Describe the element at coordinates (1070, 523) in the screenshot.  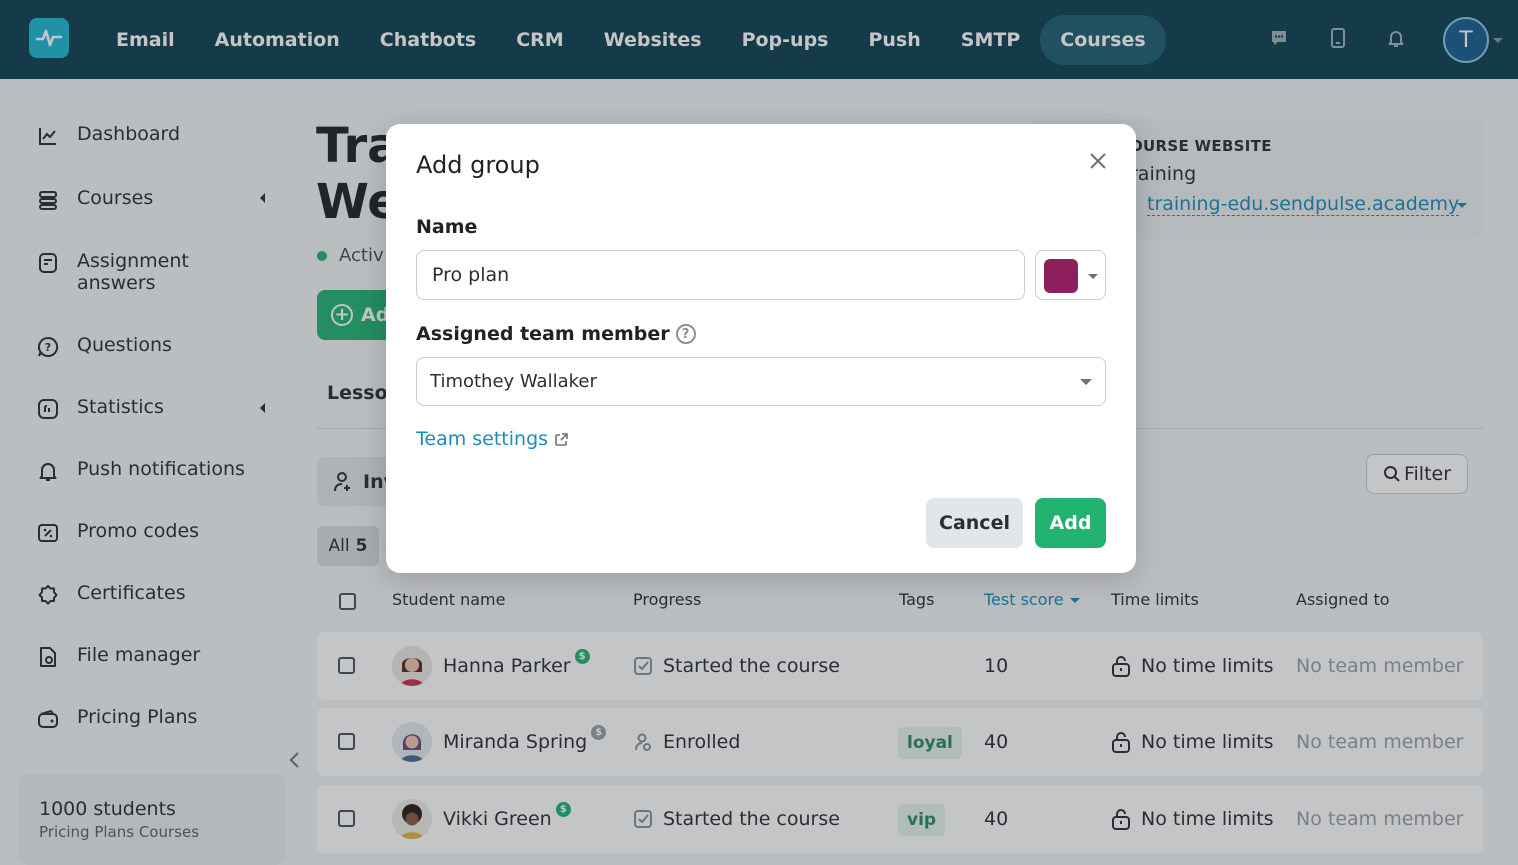
I see `add-button: Add` at that location.